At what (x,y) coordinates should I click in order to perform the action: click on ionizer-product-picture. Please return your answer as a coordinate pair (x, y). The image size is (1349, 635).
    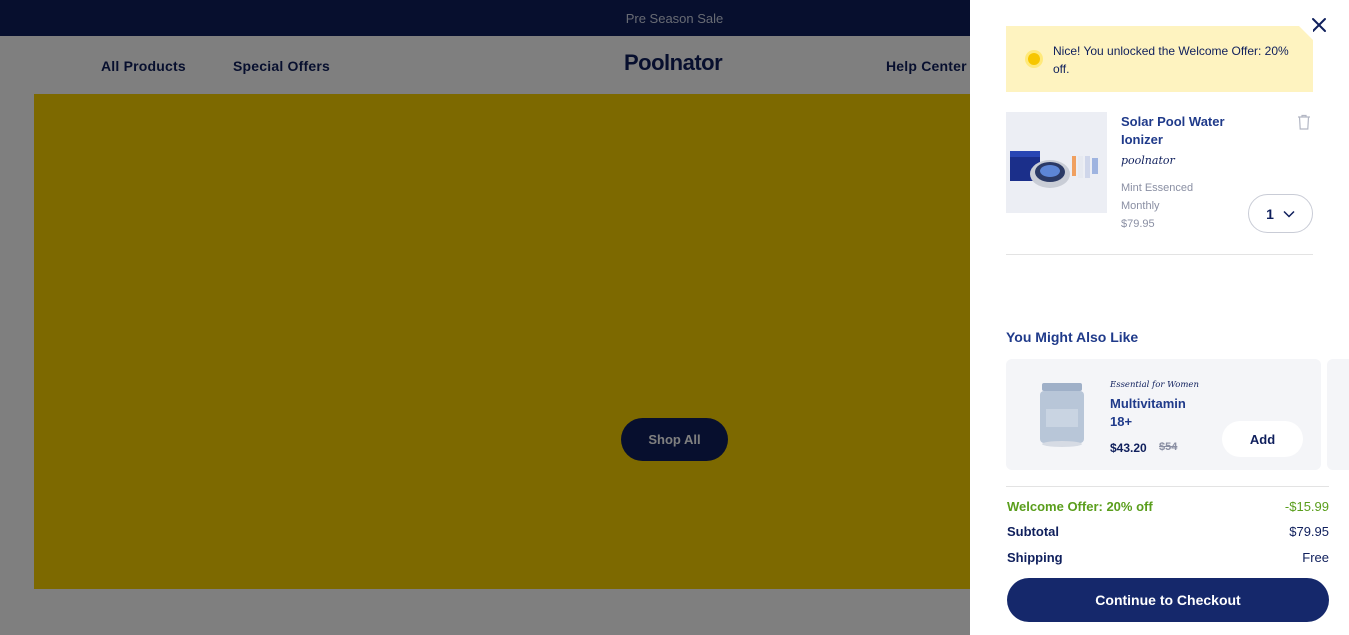
    Looking at the image, I should click on (1054, 169).